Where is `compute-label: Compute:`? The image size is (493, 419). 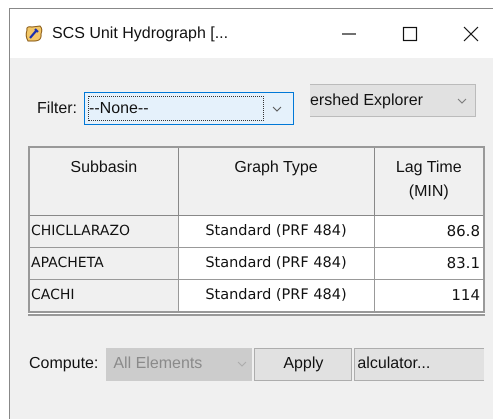
compute-label: Compute: is located at coordinates (63, 364).